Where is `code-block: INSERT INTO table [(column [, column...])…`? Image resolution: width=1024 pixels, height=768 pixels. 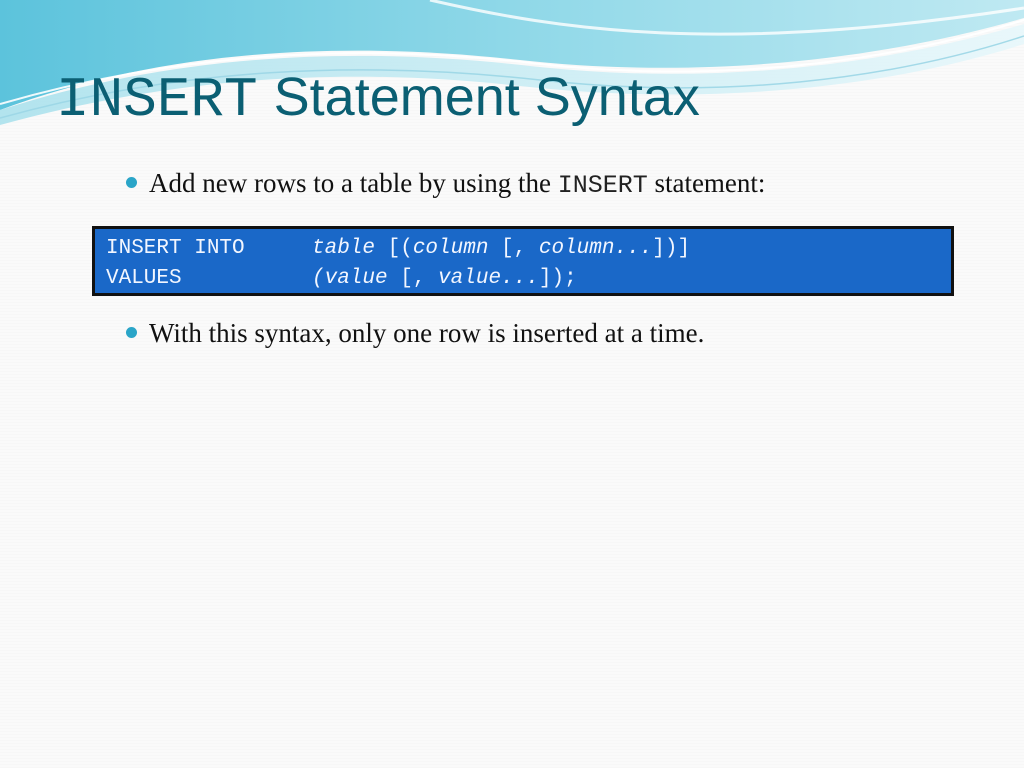
code-block: INSERT INTO table [(column [, column...])… is located at coordinates (523, 261).